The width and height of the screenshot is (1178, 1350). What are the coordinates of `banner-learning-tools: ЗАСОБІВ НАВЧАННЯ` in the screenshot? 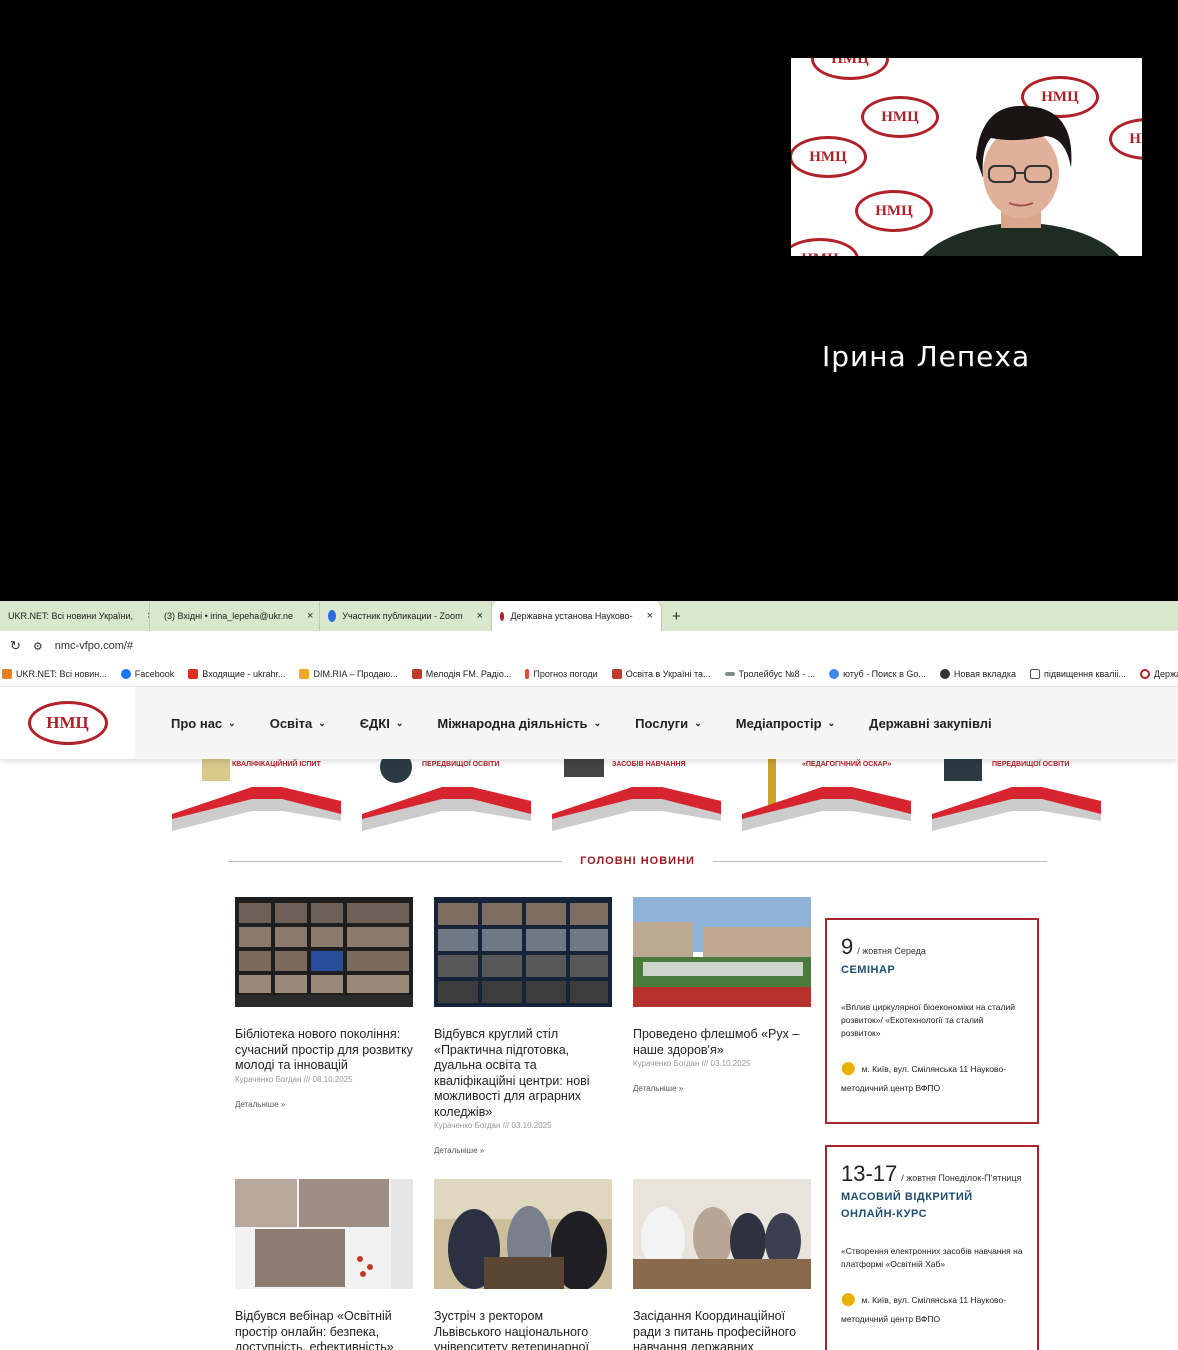 It's located at (636, 795).